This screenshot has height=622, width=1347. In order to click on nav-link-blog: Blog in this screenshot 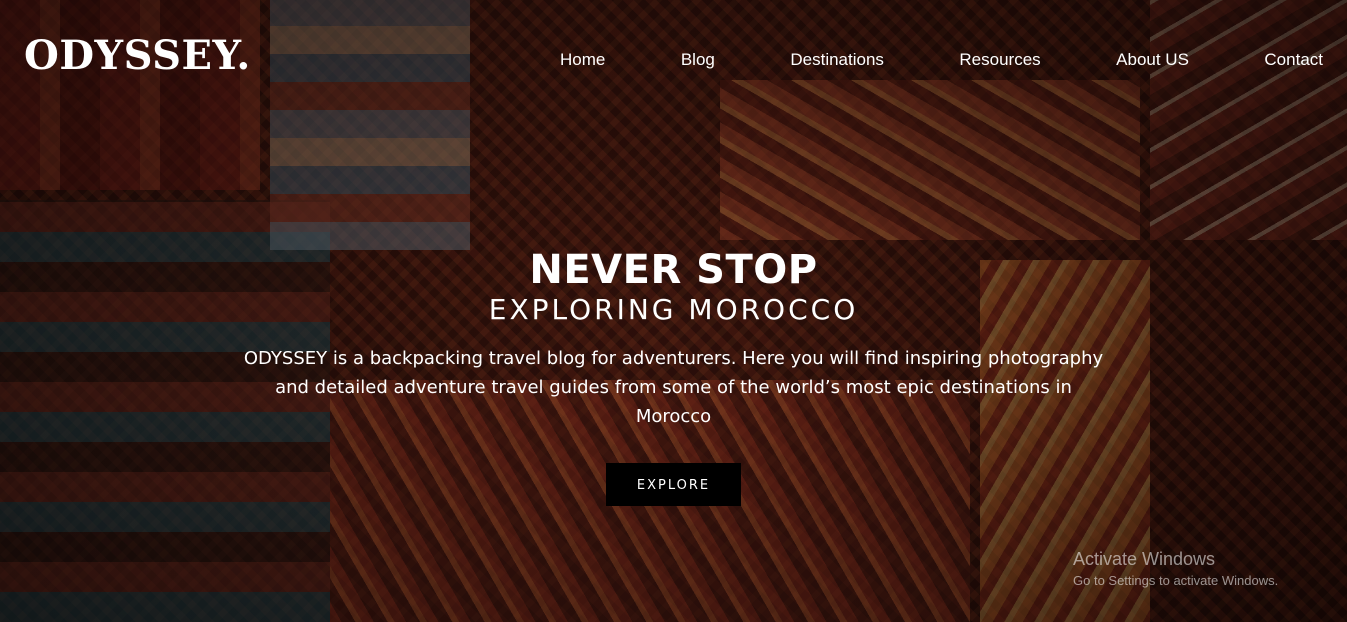, I will do `click(698, 60)`.